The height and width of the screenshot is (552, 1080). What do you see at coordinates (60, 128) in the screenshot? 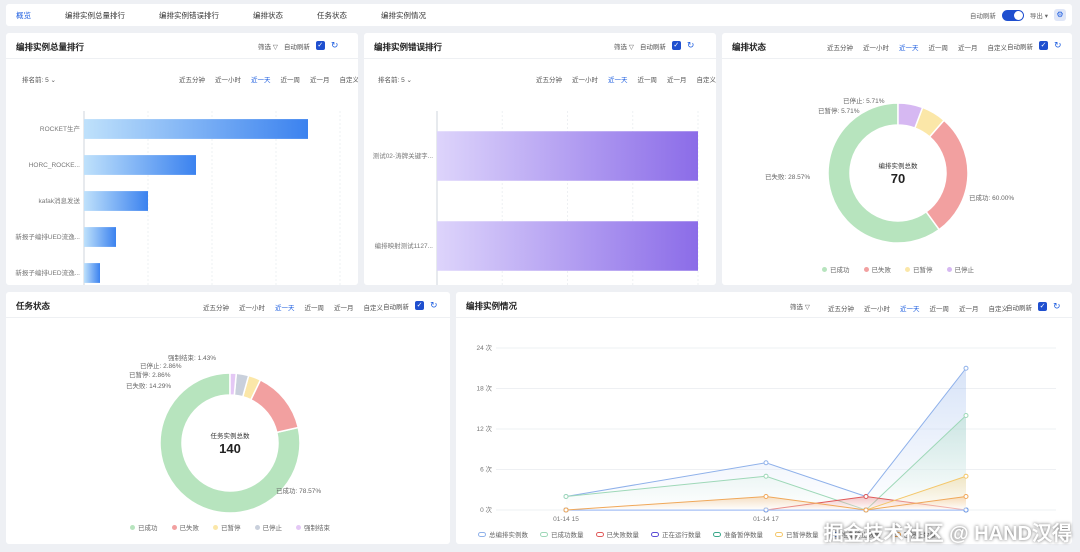
I see `category-label: ROCKET生产` at bounding box center [60, 128].